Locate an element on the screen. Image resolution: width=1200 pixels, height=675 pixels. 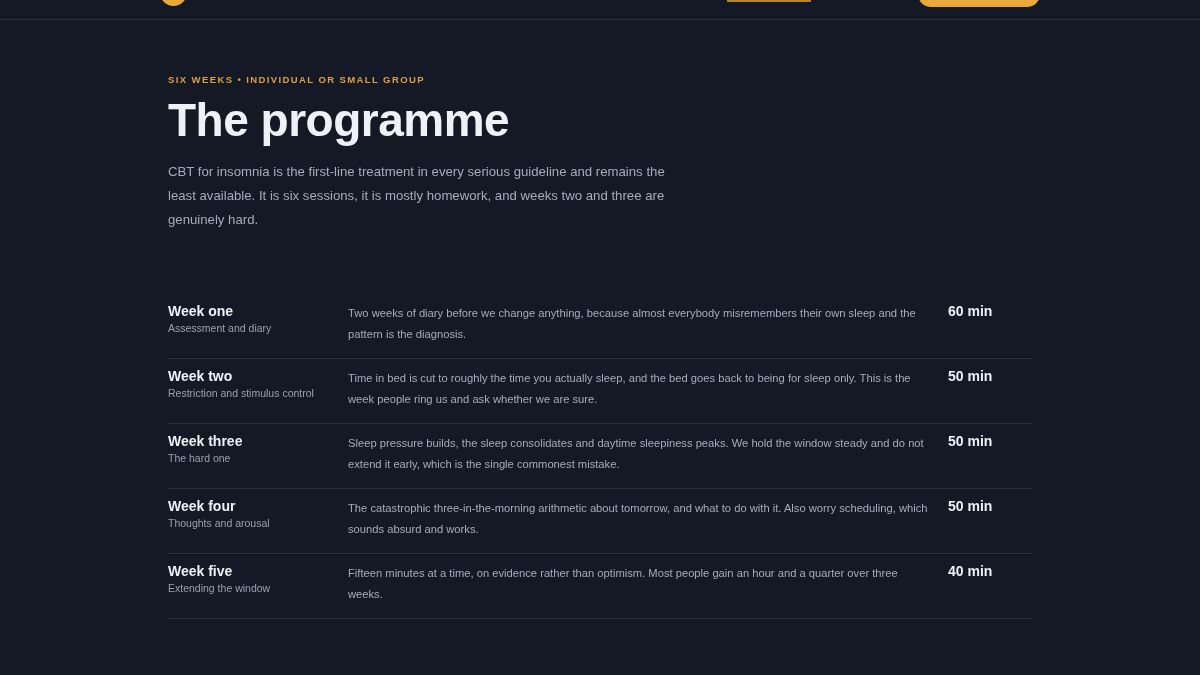
week-subtitle: Extending the window is located at coordinates (220, 588).